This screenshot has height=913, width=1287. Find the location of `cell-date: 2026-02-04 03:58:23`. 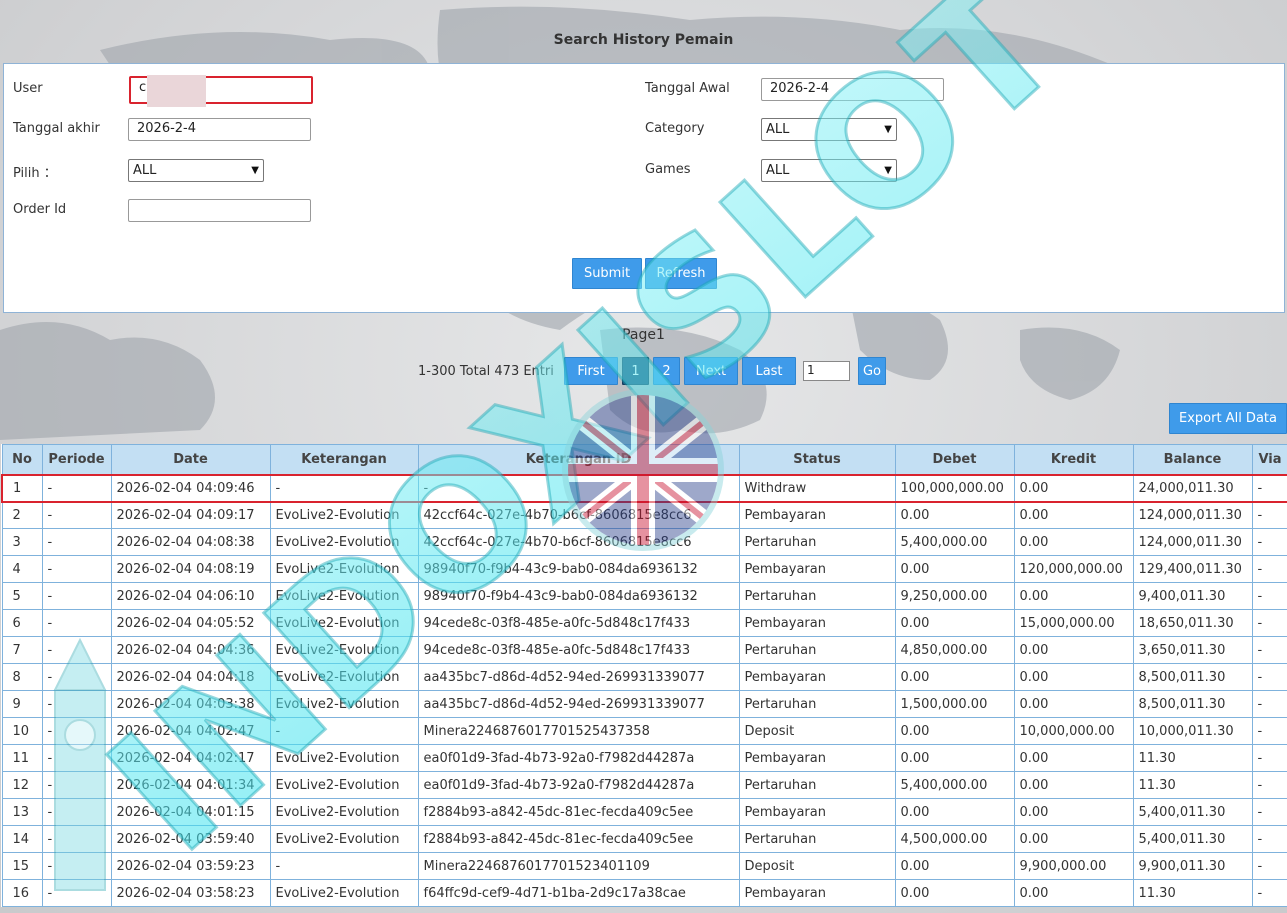

cell-date: 2026-02-04 03:58:23 is located at coordinates (190, 893).